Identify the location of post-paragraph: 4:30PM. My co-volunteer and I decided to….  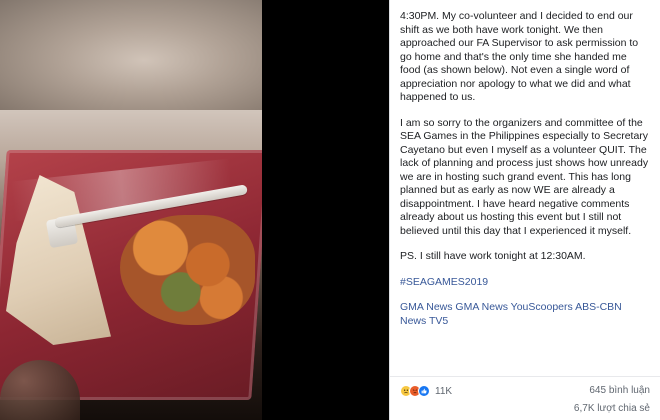
(519, 56).